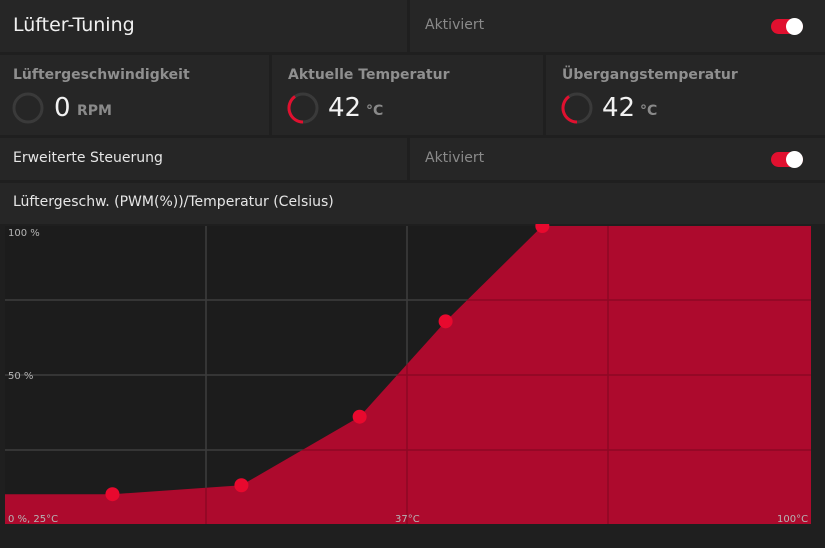 The height and width of the screenshot is (548, 825). What do you see at coordinates (407, 95) in the screenshot?
I see `stat-current-temp: Aktuelle Temperatur 42 °C` at bounding box center [407, 95].